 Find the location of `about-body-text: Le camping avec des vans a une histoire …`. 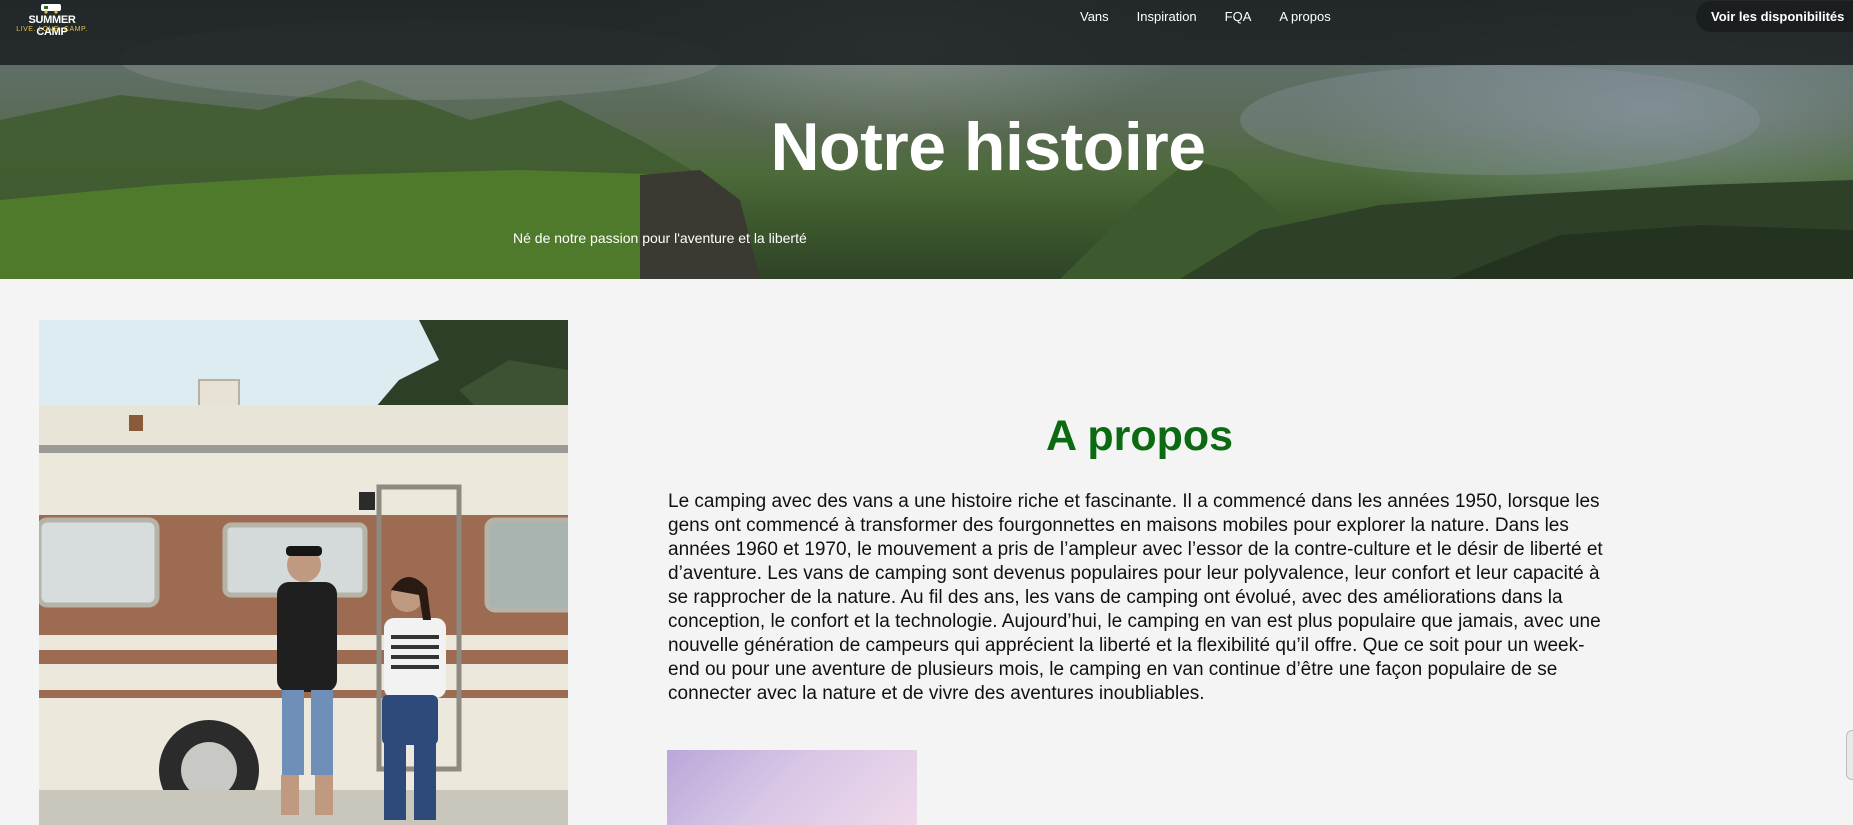

about-body-text: Le camping avec des vans a une histoire … is located at coordinates (1135, 597).